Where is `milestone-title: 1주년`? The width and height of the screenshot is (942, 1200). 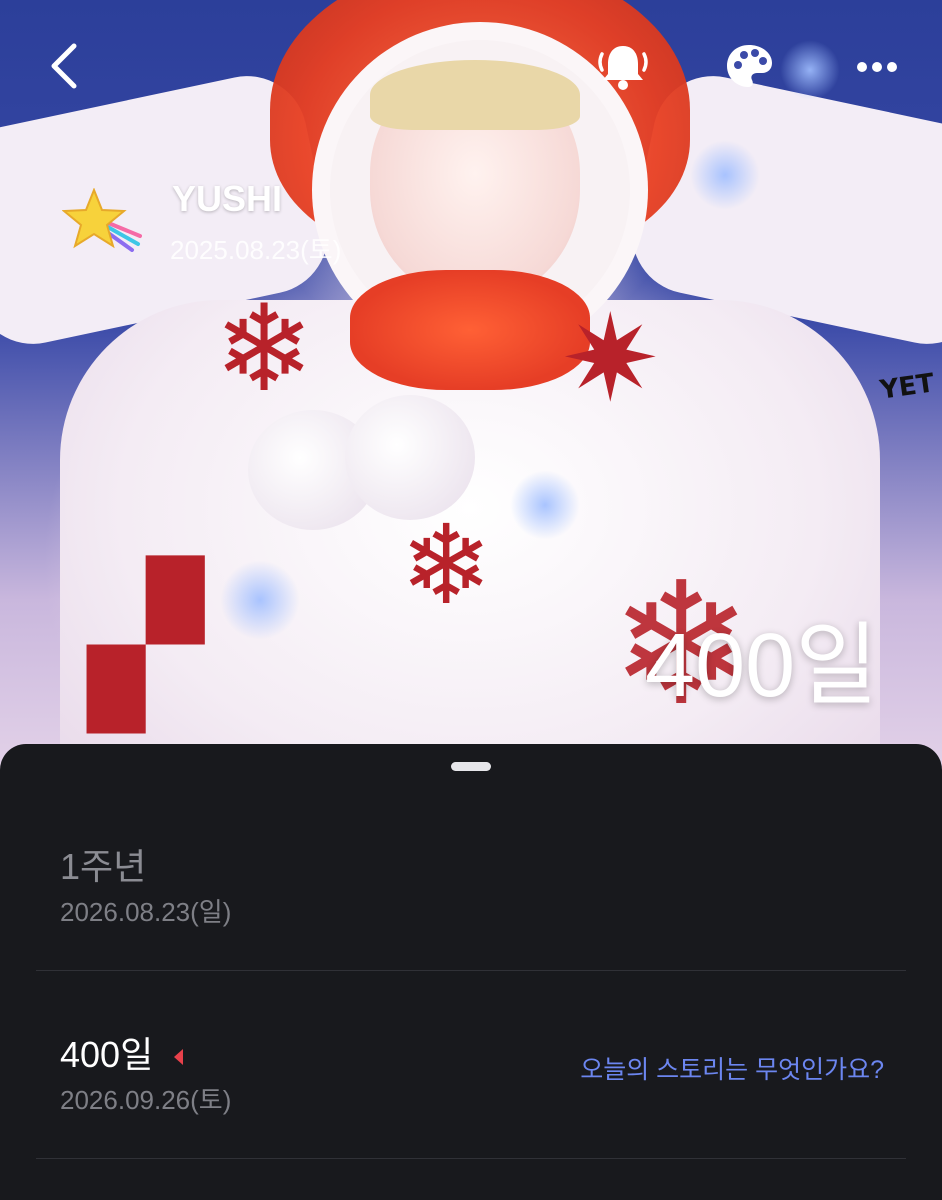 milestone-title: 1주년 is located at coordinates (103, 866).